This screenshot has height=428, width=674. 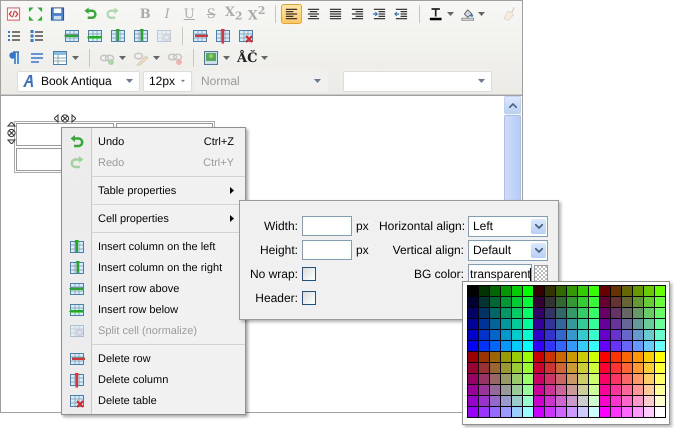 I want to click on field-label: Horizontal align:, so click(x=421, y=226).